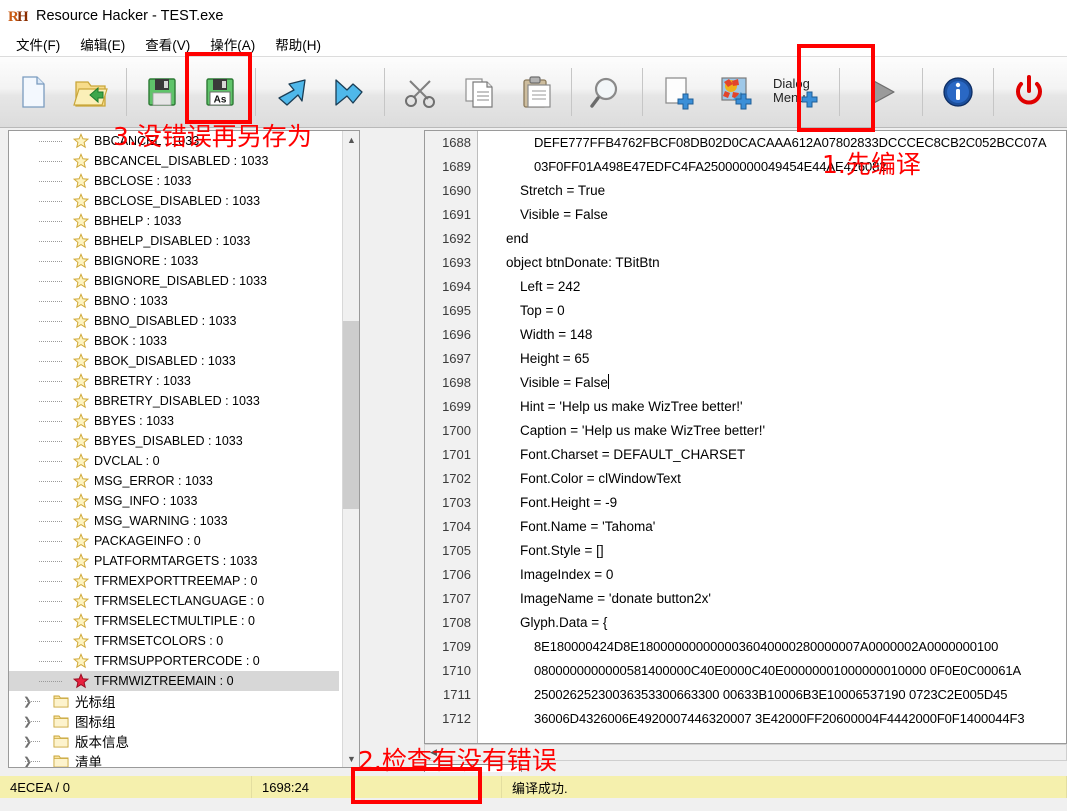  What do you see at coordinates (174, 321) in the screenshot?
I see `tree-item: BBNO_DISABLED : 1033` at bounding box center [174, 321].